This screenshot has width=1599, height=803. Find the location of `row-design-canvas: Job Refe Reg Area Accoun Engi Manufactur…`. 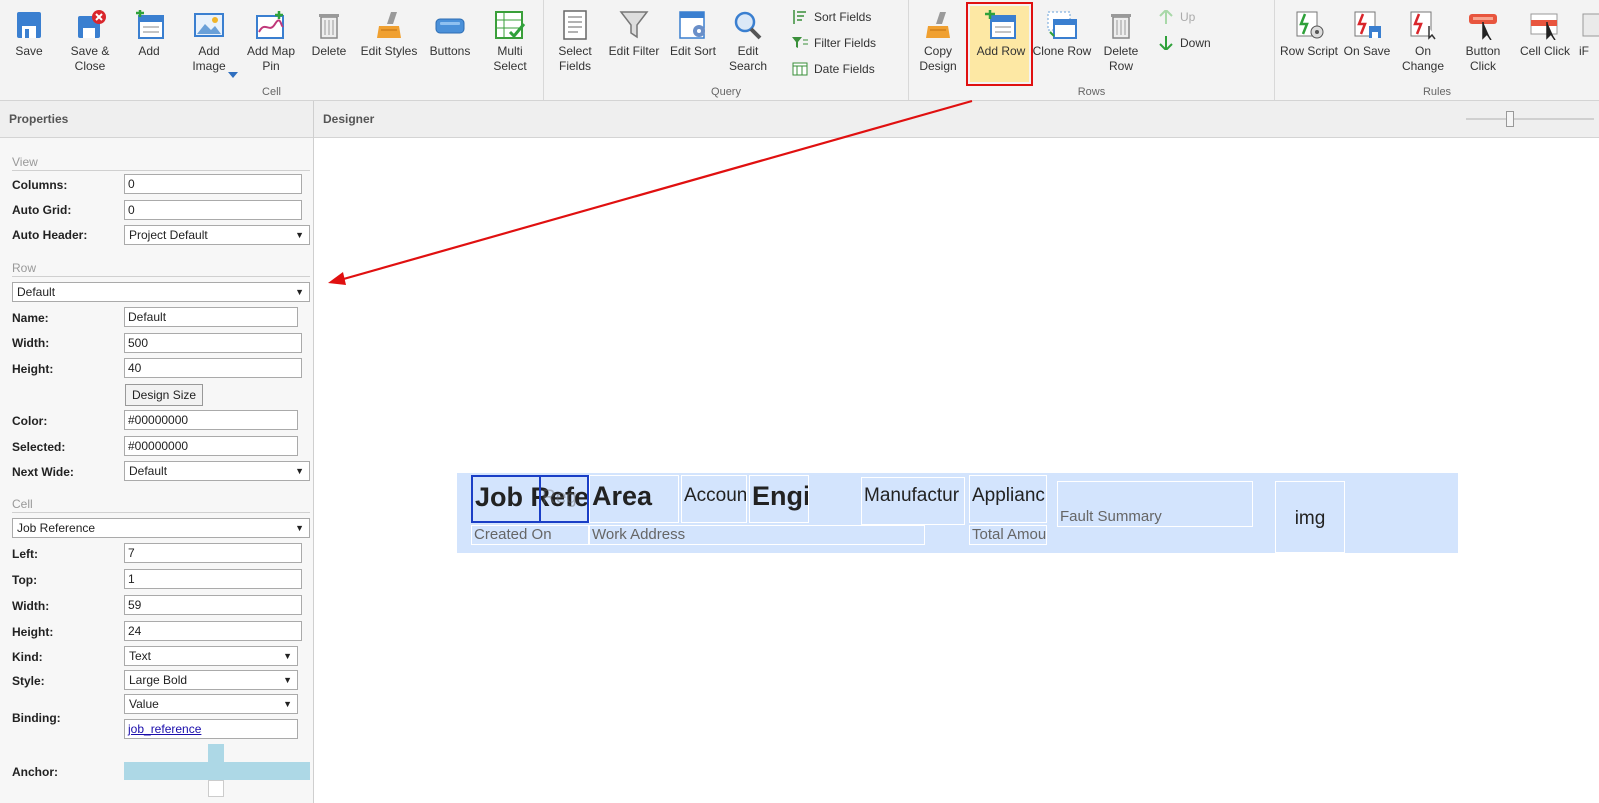

row-design-canvas: Job Refe Reg Area Accoun Engi Manufactur… is located at coordinates (957, 513).